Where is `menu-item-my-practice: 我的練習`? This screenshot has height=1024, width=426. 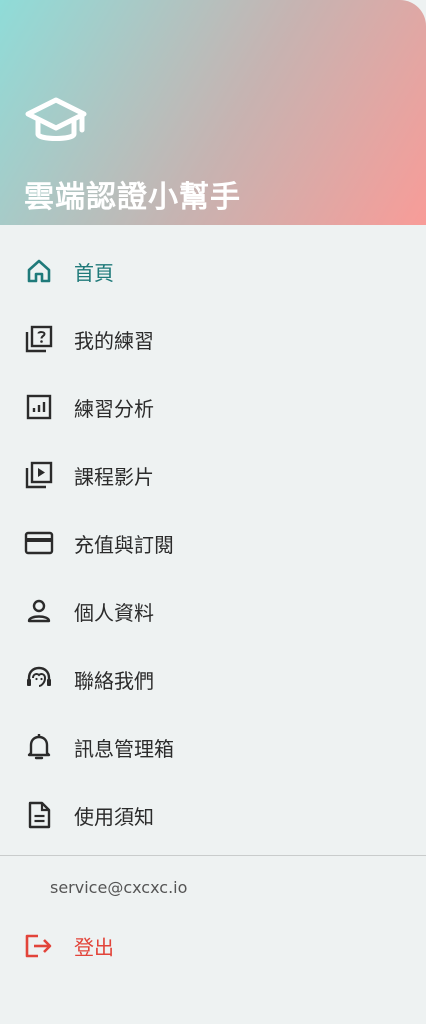 menu-item-my-practice: 我的練習 is located at coordinates (213, 339).